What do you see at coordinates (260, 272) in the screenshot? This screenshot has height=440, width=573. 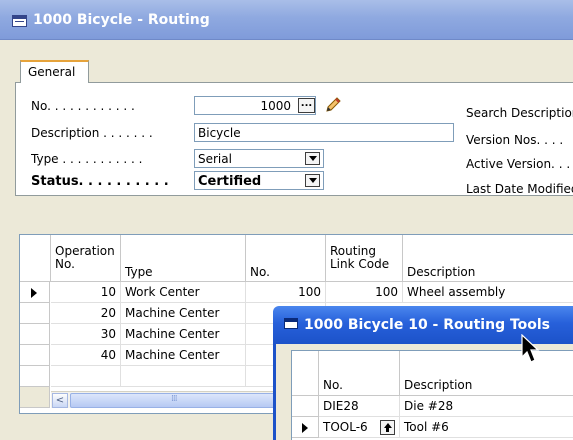 I see `header-no-label: No.` at bounding box center [260, 272].